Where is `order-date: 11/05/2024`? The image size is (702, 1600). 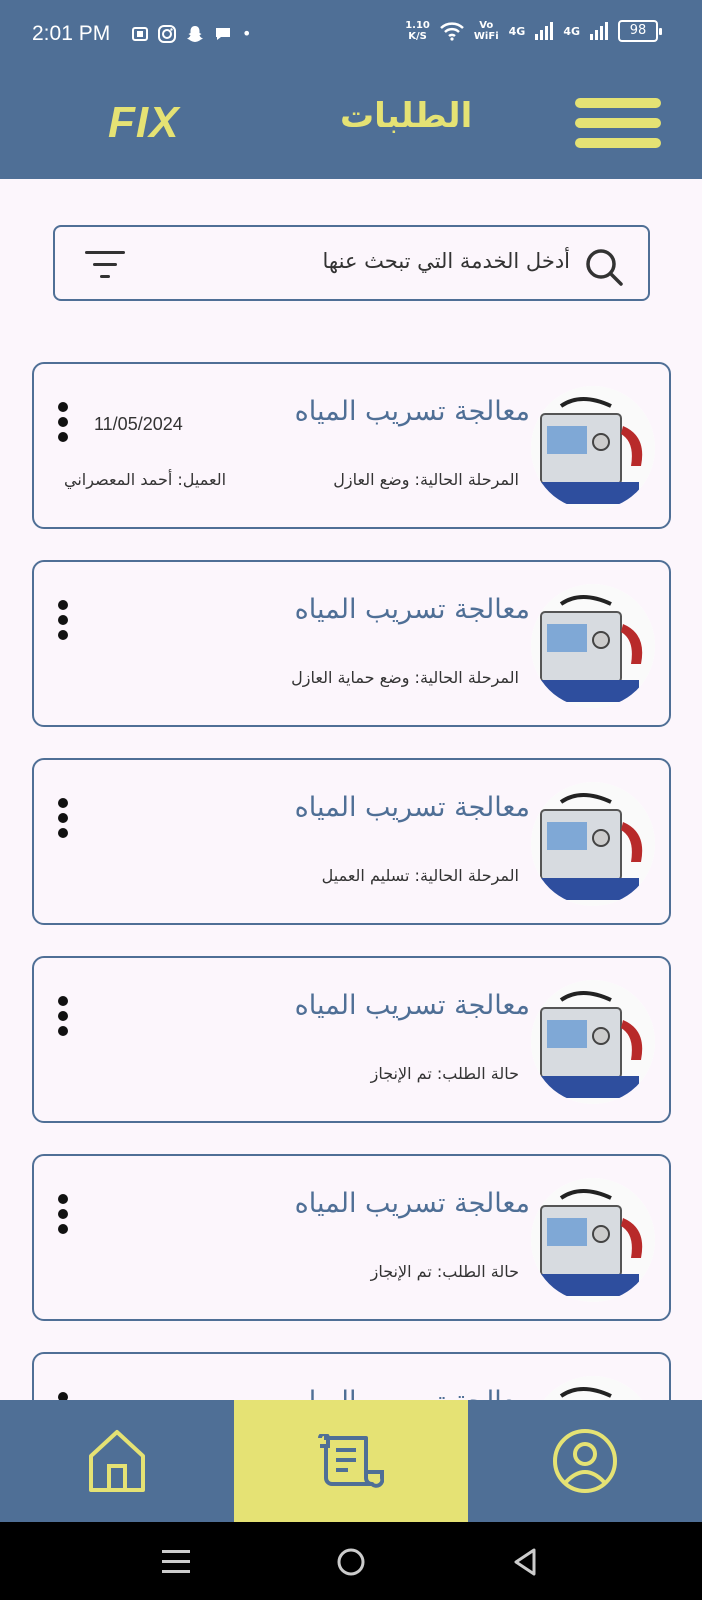 order-date: 11/05/2024 is located at coordinates (138, 424).